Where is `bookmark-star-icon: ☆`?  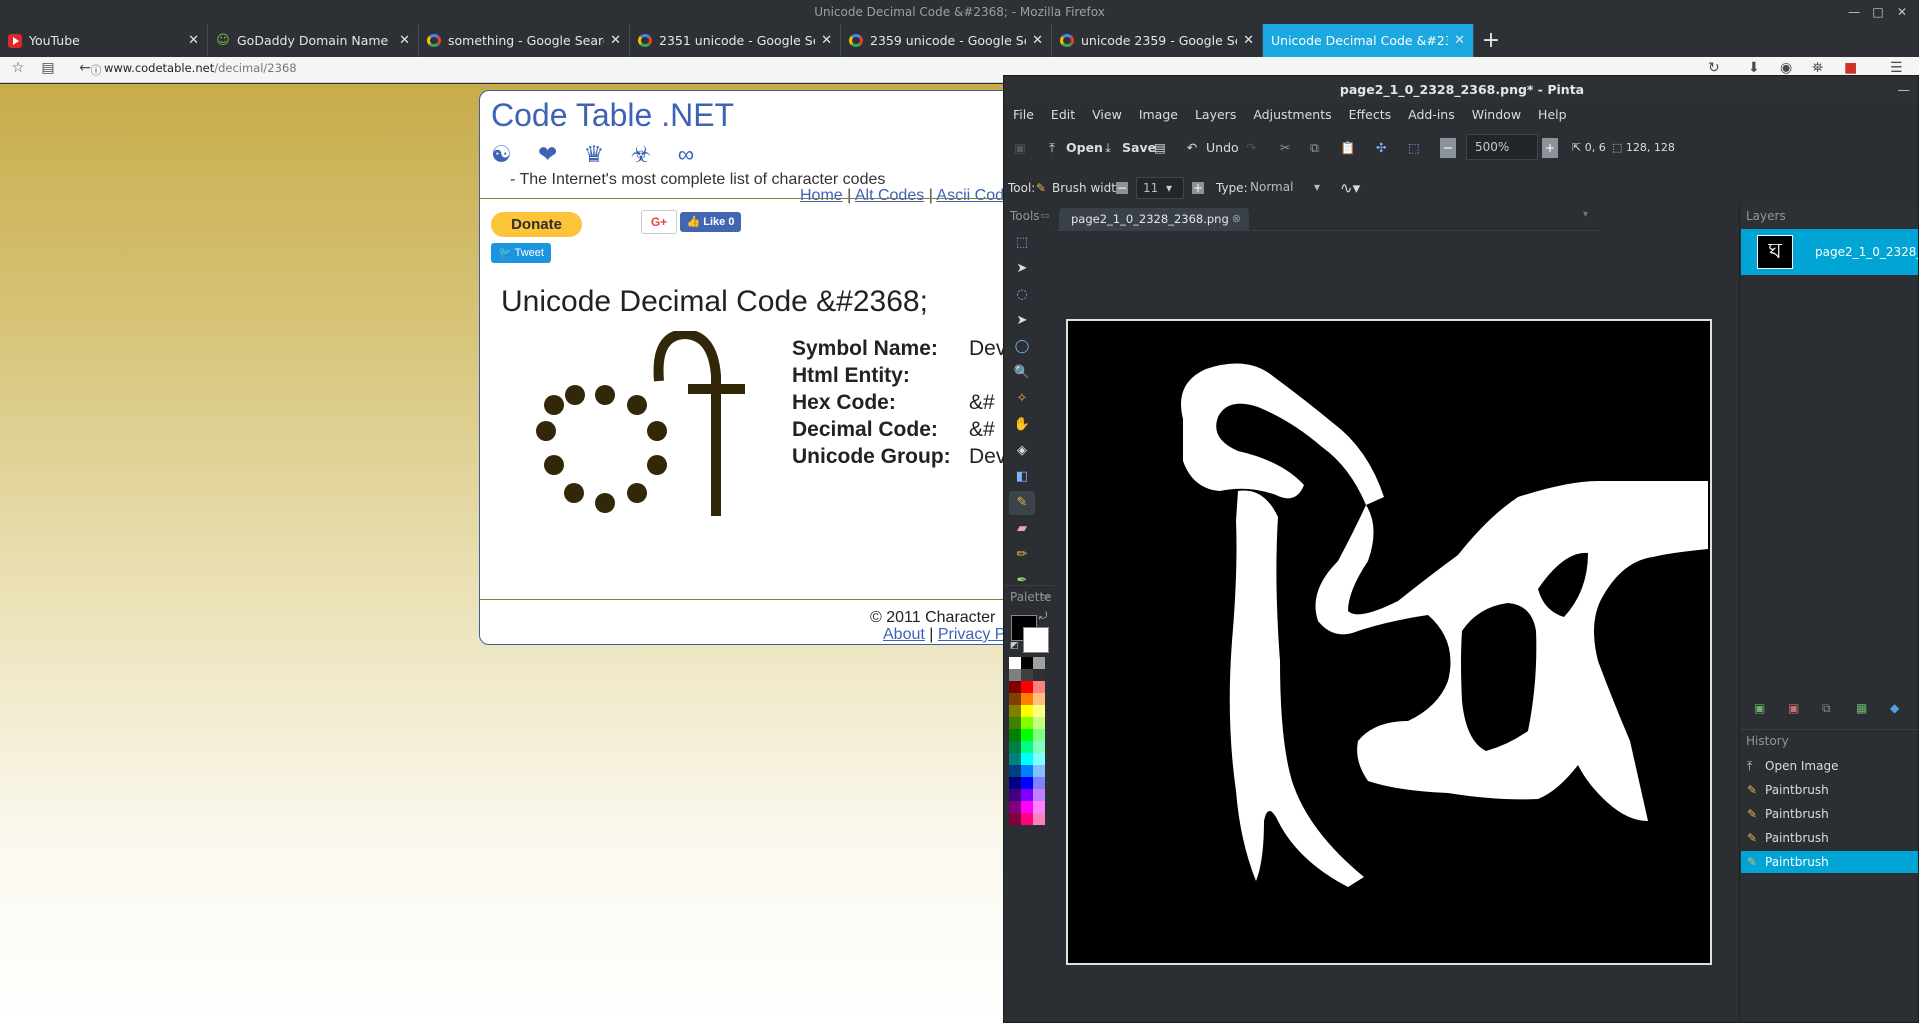
bookmark-star-icon: ☆ is located at coordinates (18, 68).